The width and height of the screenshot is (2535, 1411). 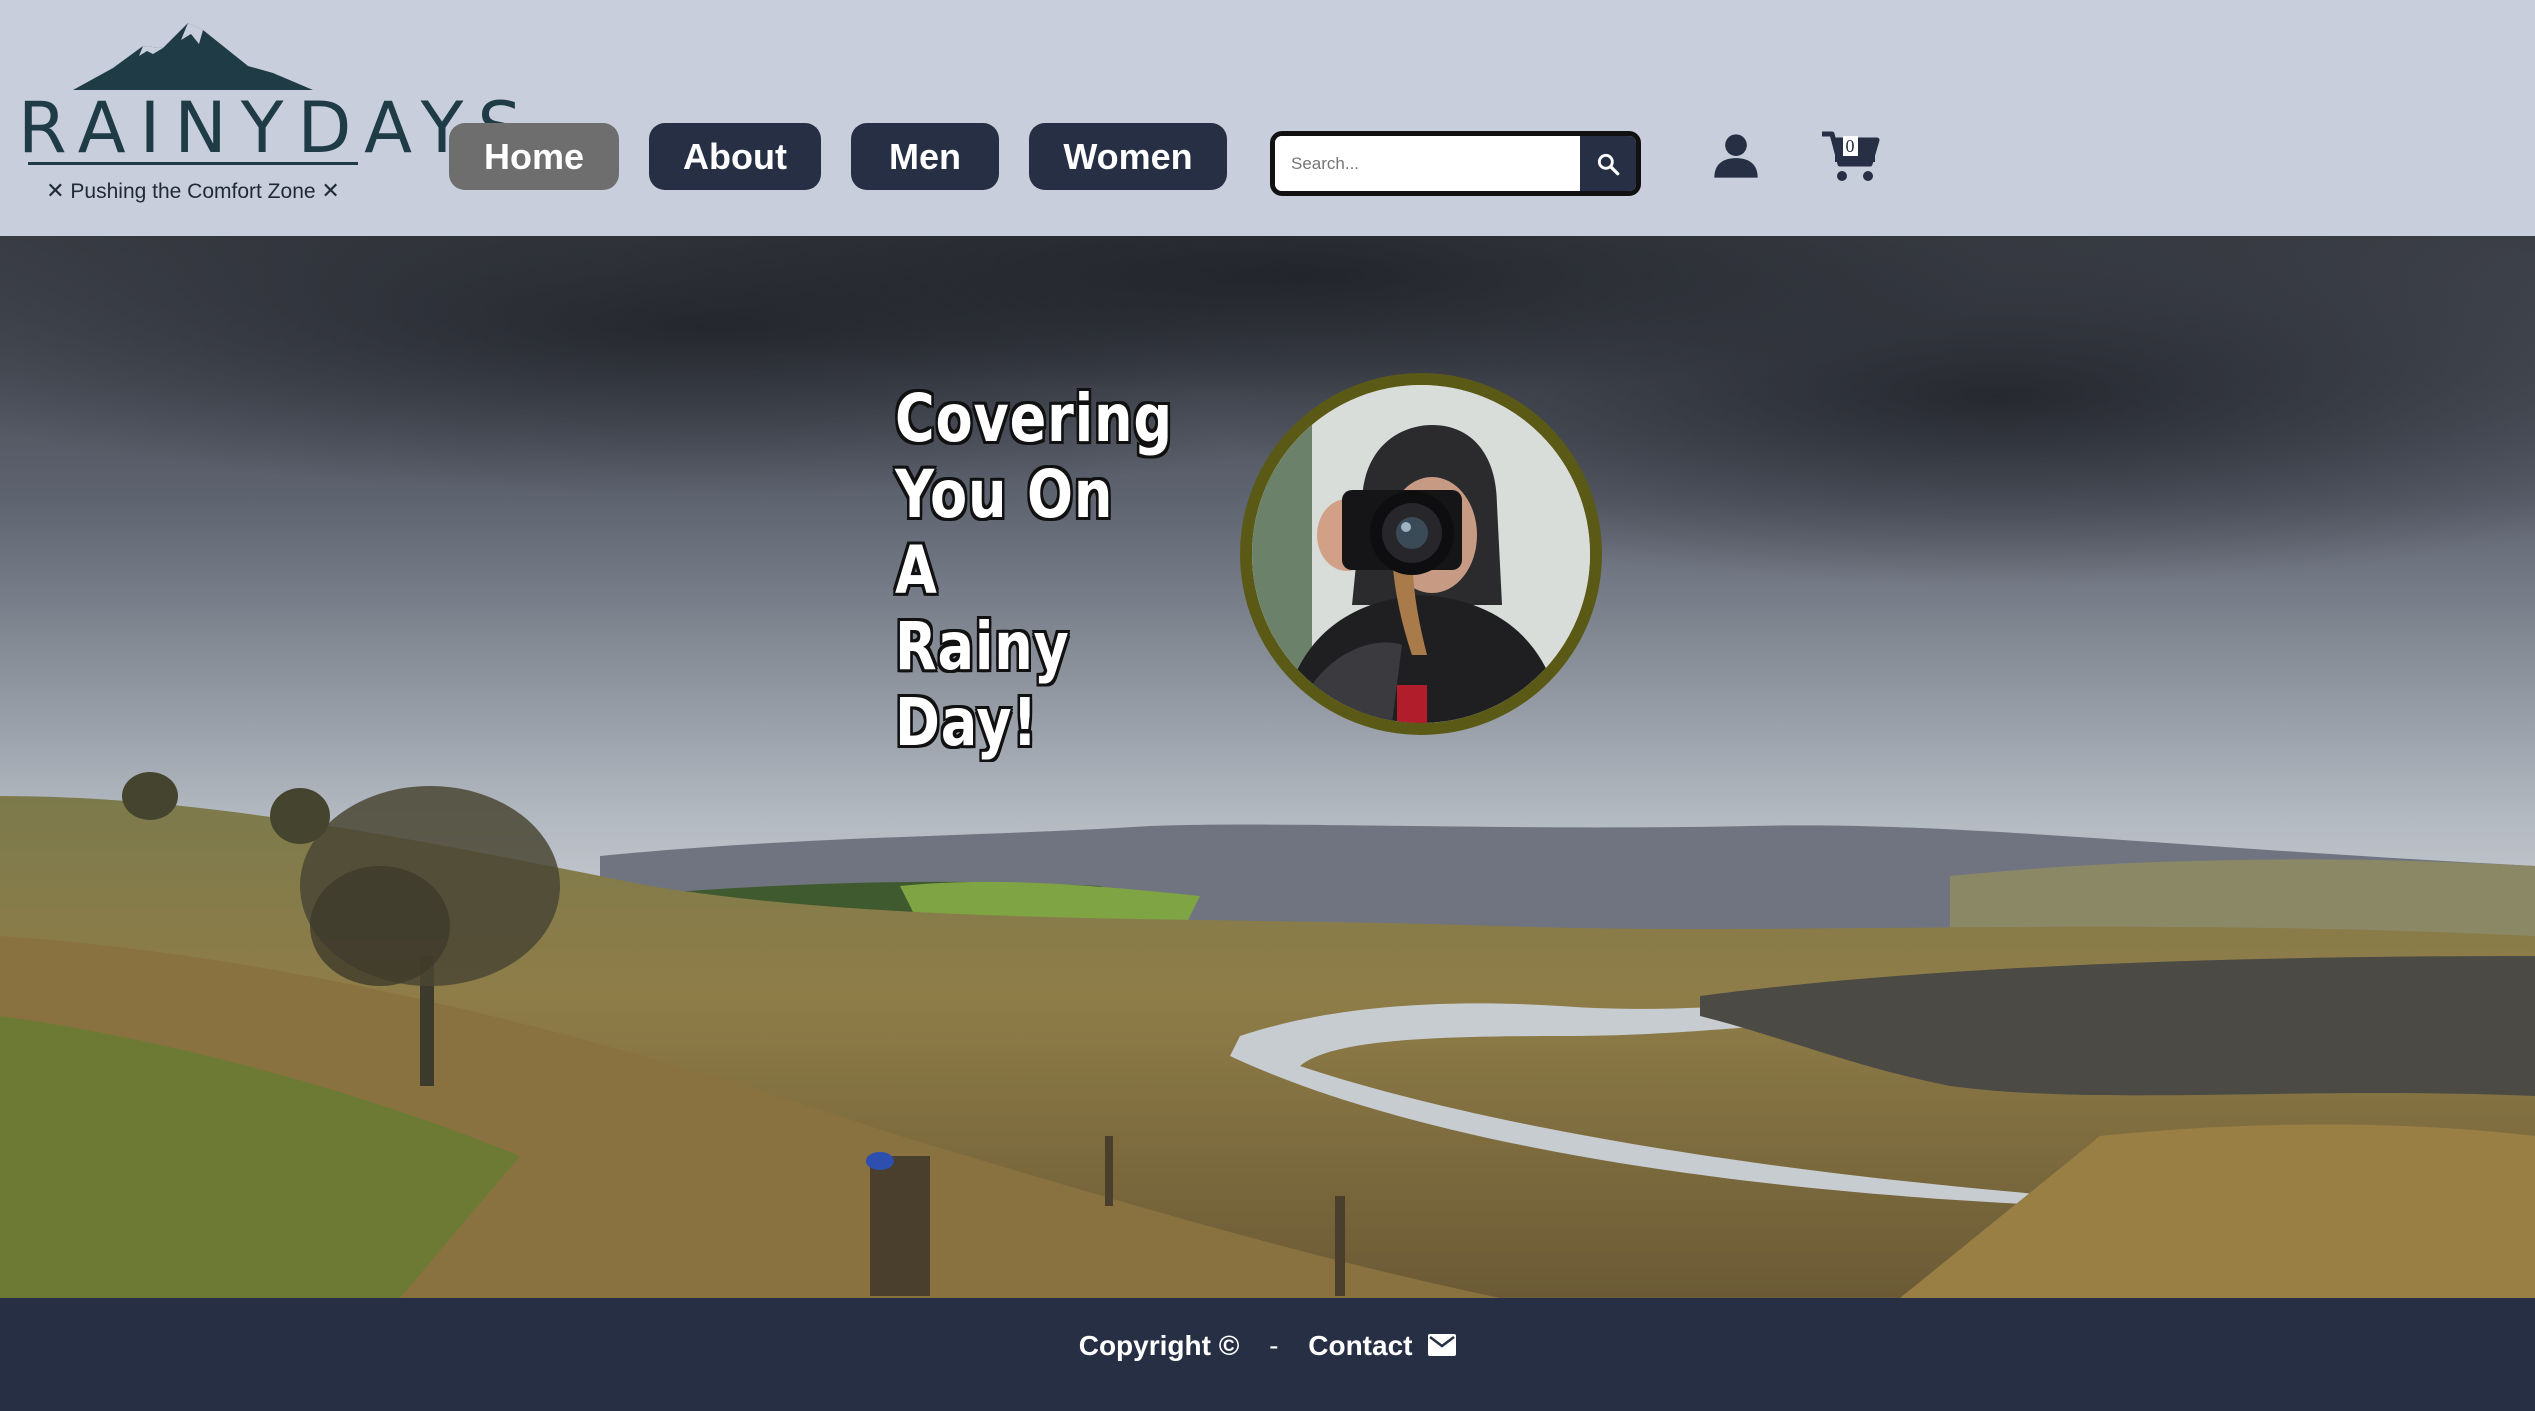 I want to click on site-footer: Copyright © - Contact, so click(x=1267, y=1354).